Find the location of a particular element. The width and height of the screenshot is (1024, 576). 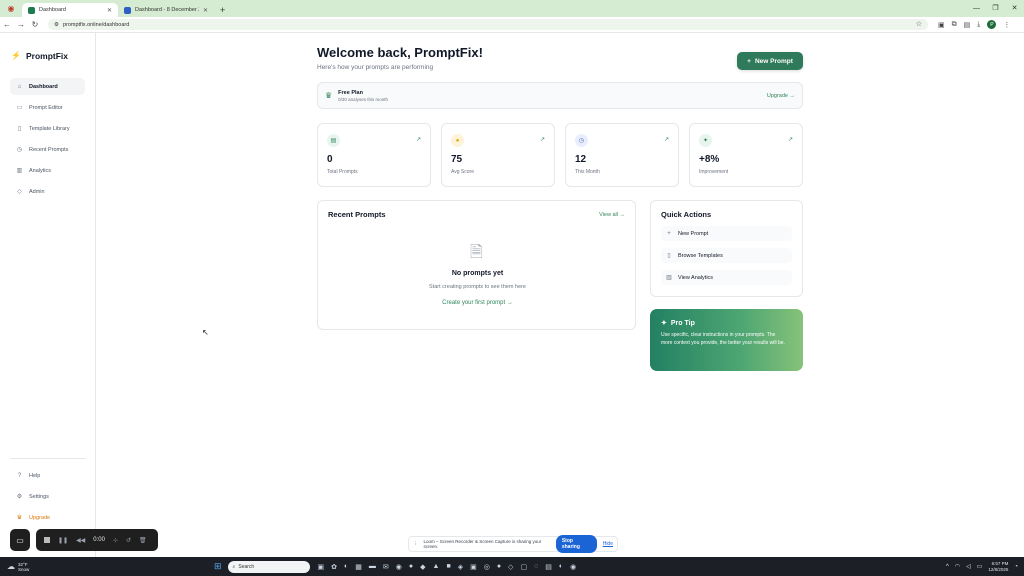

quick-action-label: View Analytics is located at coordinates (696, 277).